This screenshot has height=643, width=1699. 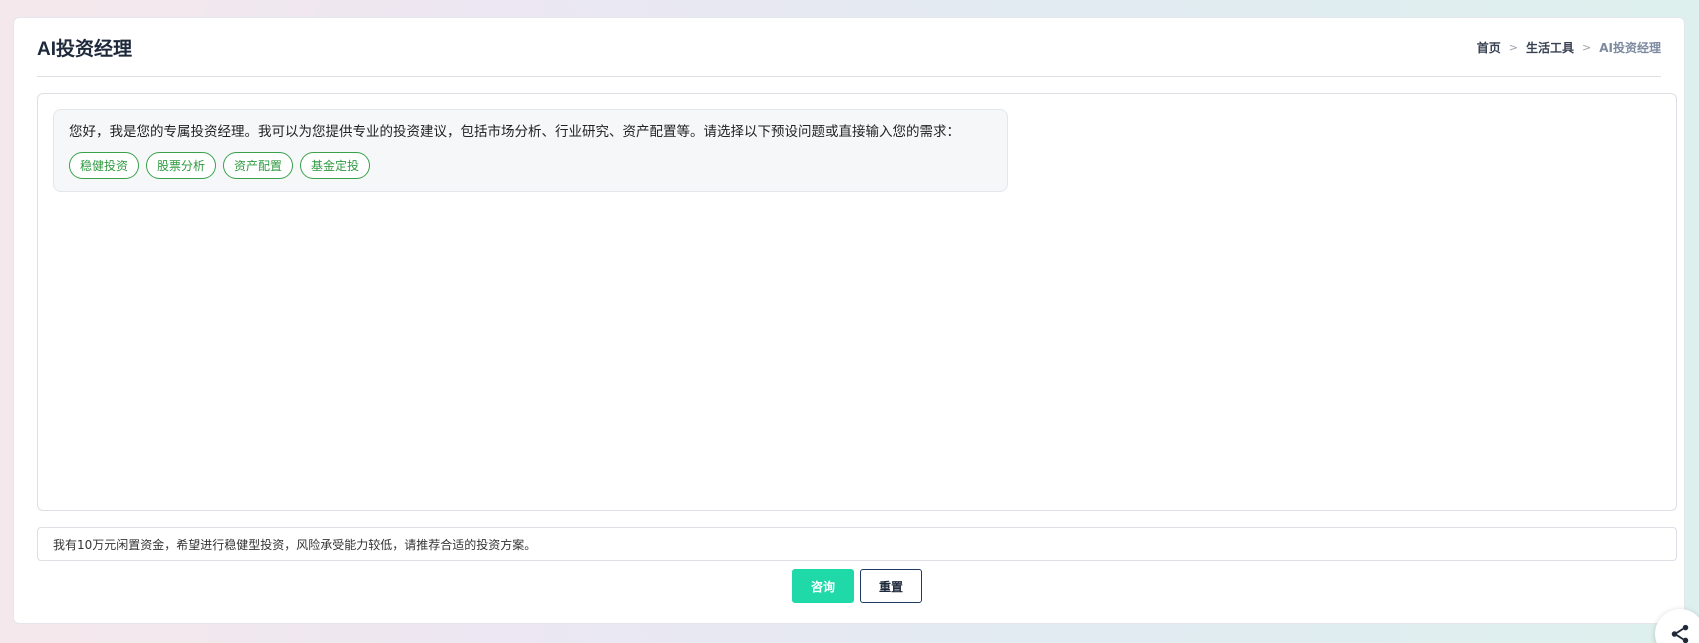 What do you see at coordinates (823, 586) in the screenshot?
I see `consult-button: 咨询` at bounding box center [823, 586].